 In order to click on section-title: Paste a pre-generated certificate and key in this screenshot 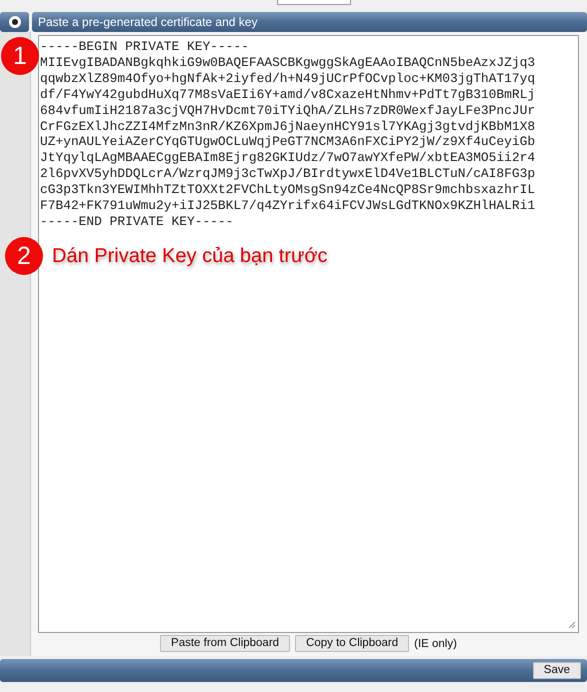, I will do `click(309, 22)`.